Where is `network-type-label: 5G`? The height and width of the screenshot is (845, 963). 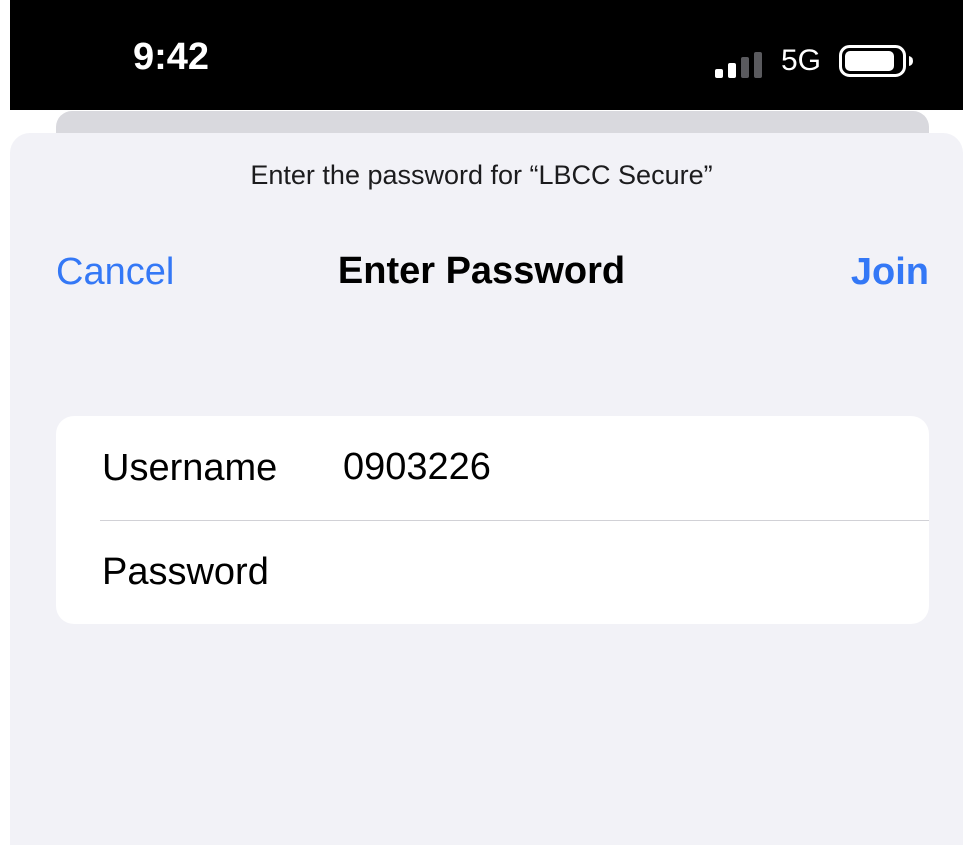
network-type-label: 5G is located at coordinates (801, 60).